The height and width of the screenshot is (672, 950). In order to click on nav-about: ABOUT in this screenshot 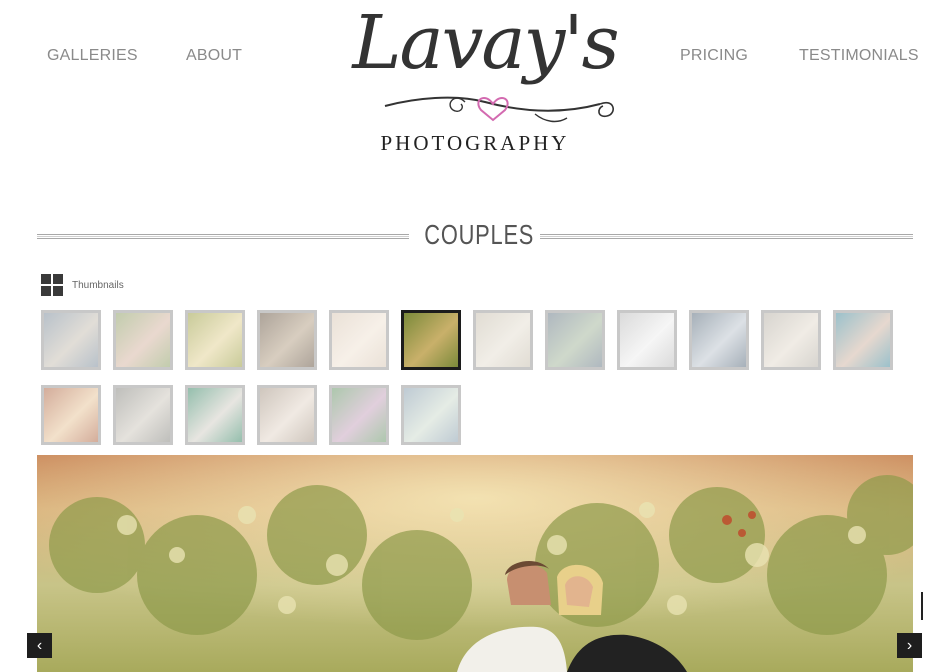, I will do `click(214, 56)`.